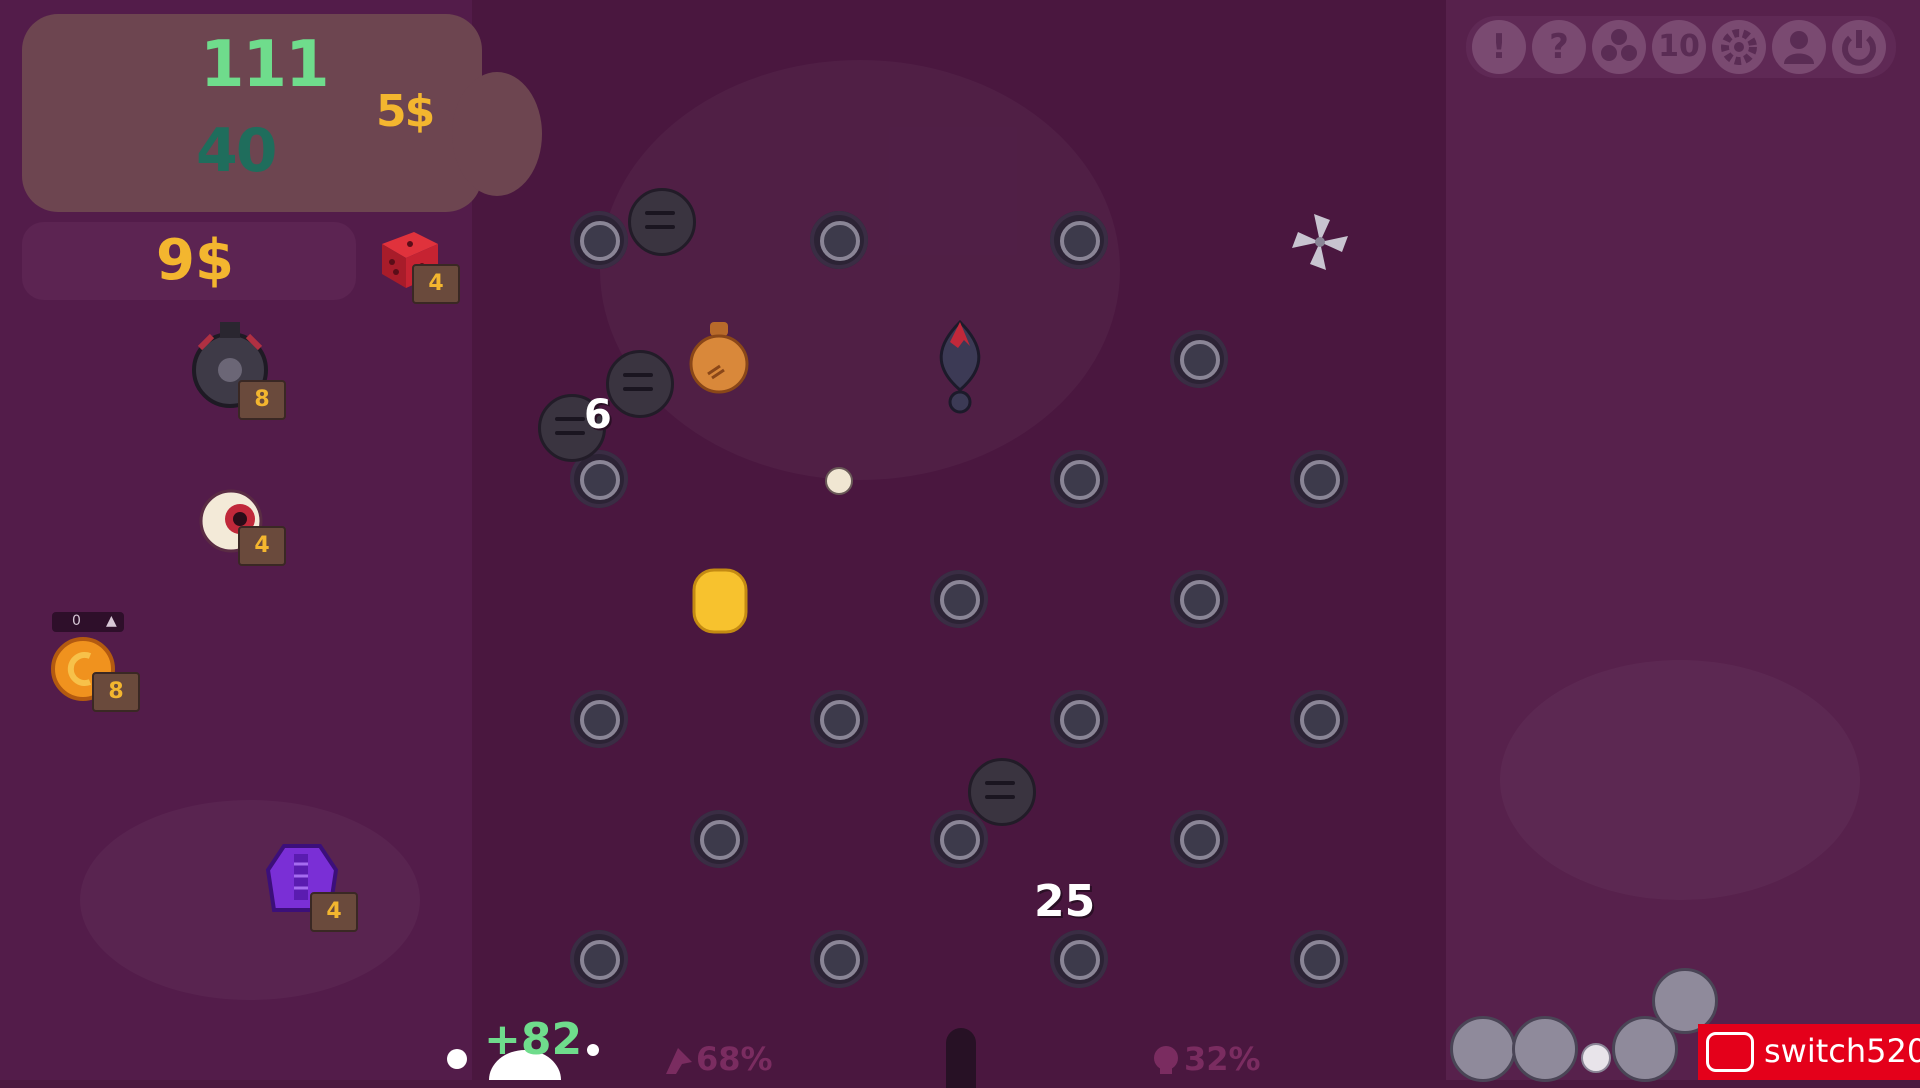 The image size is (1920, 1088). What do you see at coordinates (88, 622) in the screenshot?
I see `coin-counter: 0 ▲` at bounding box center [88, 622].